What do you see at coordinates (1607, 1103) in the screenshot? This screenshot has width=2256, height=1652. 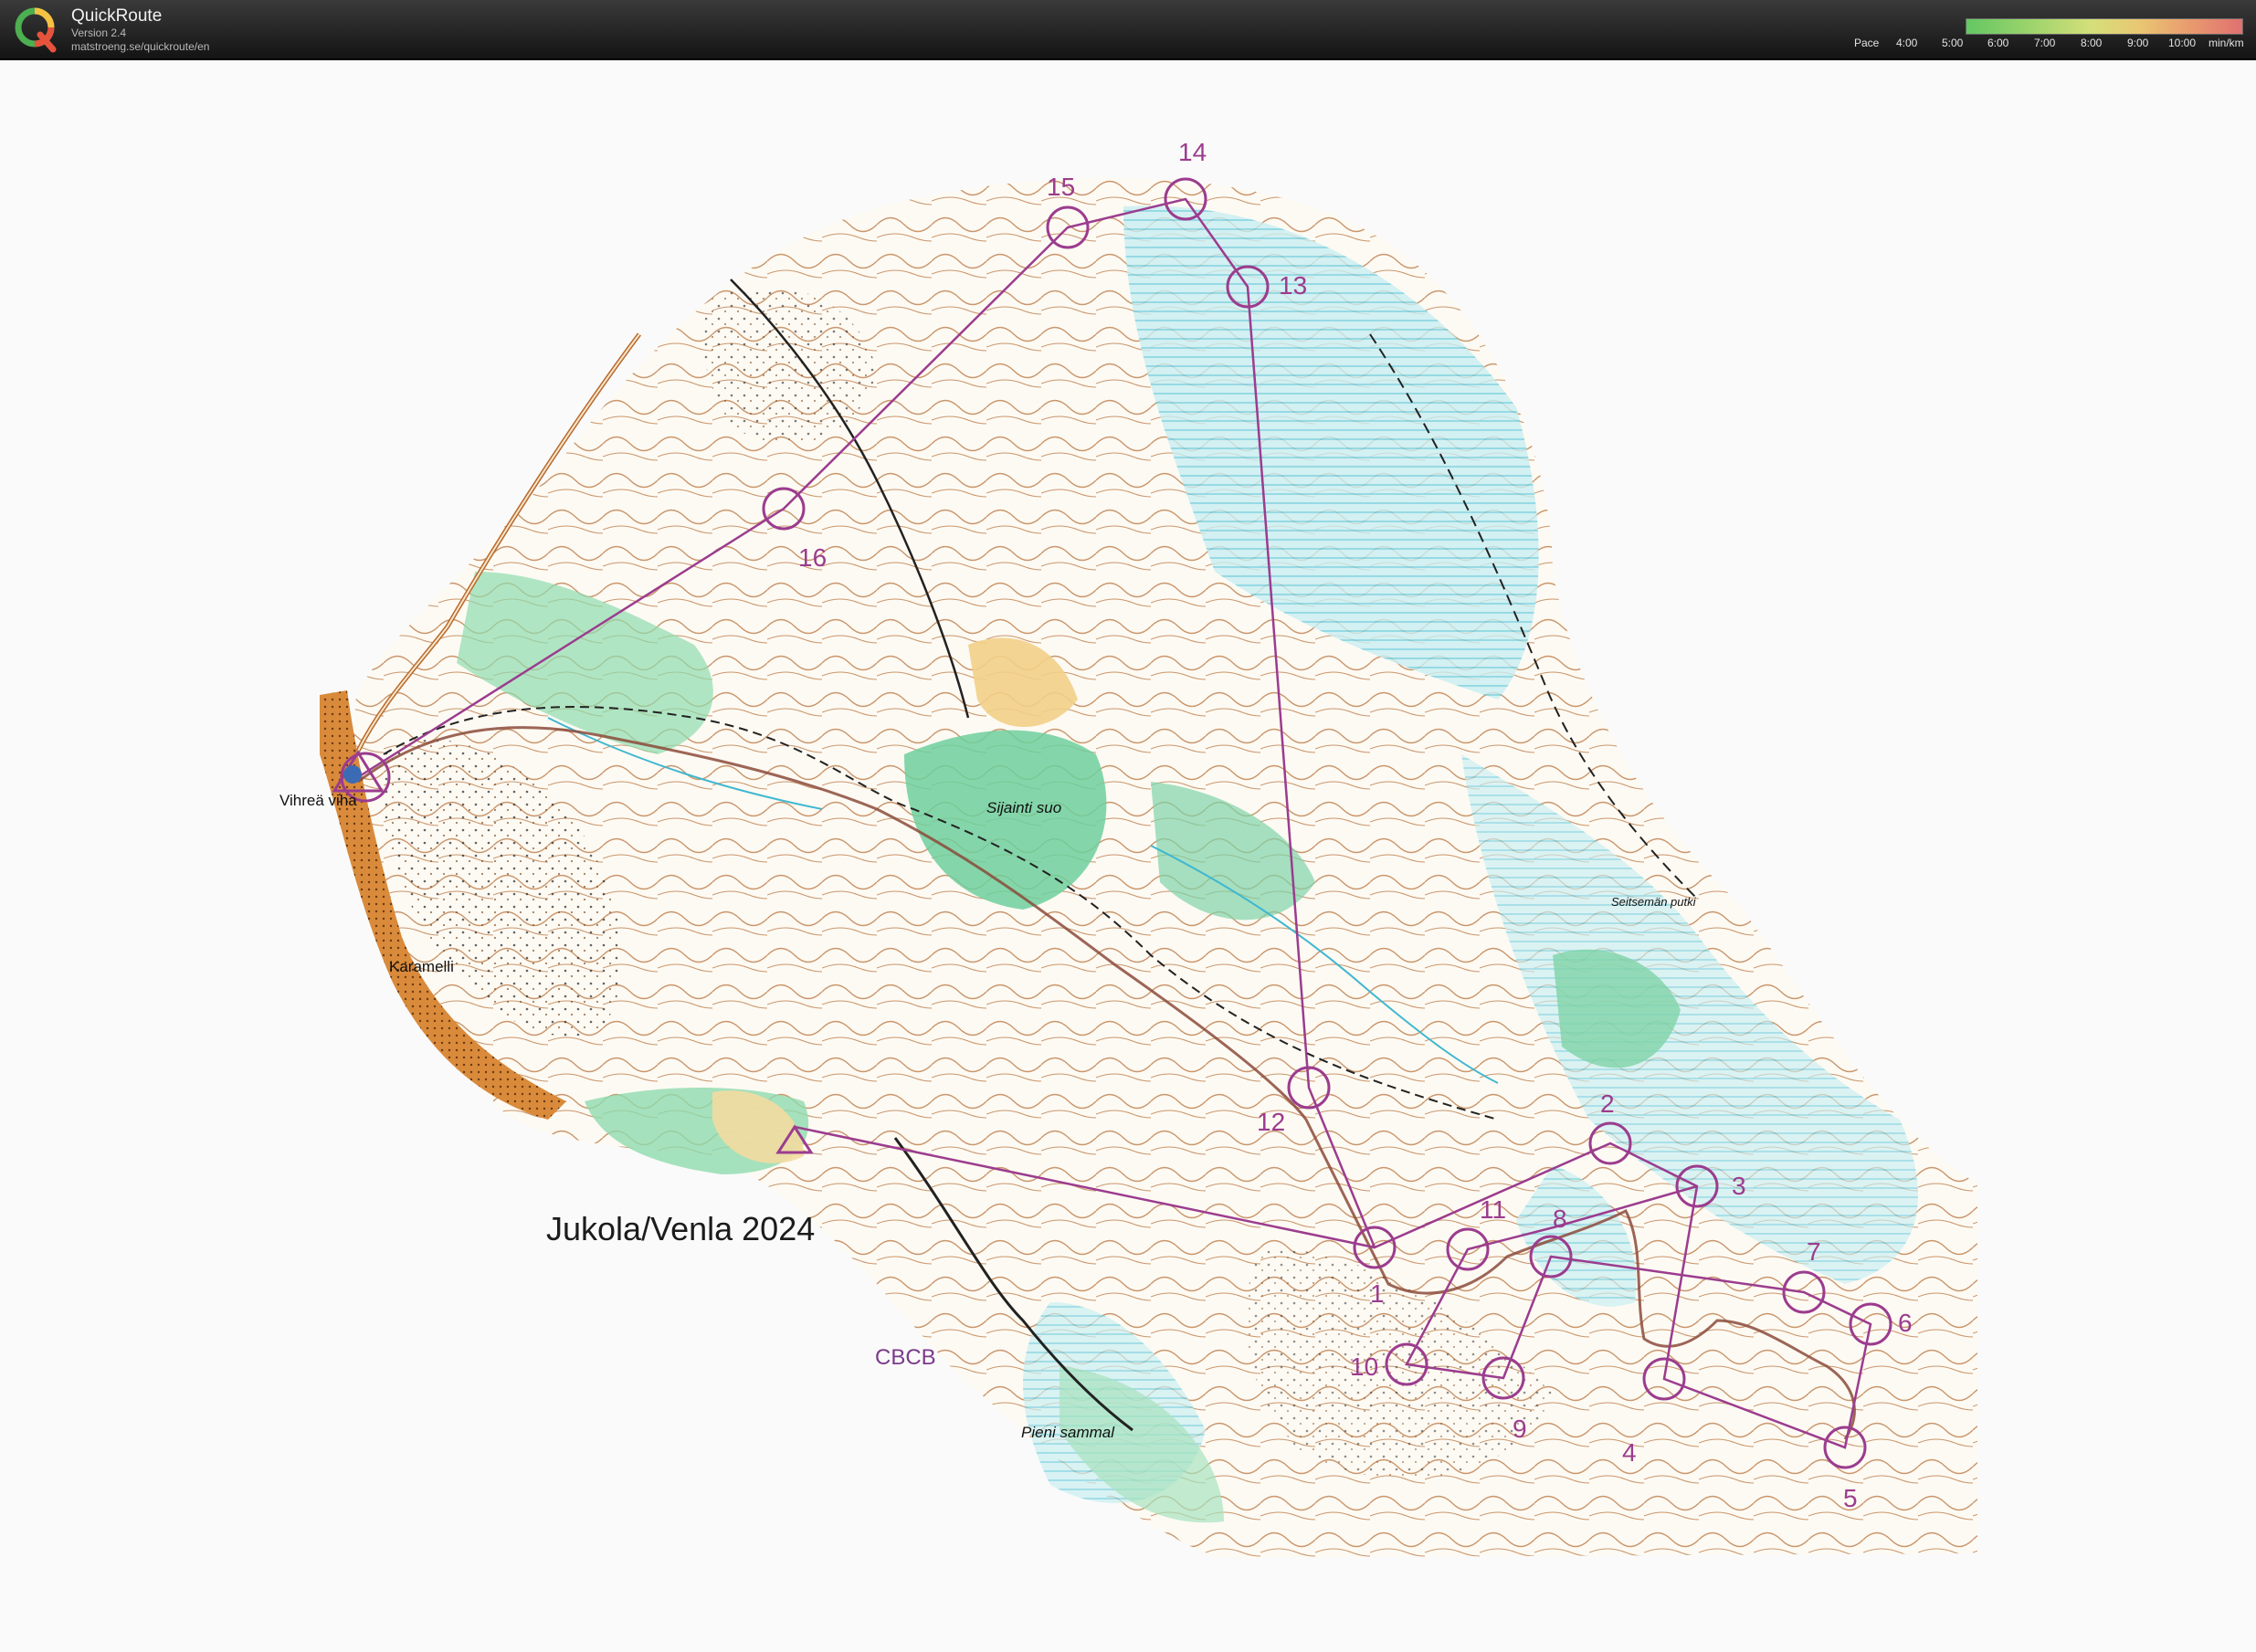 I see `control-number: 2` at bounding box center [1607, 1103].